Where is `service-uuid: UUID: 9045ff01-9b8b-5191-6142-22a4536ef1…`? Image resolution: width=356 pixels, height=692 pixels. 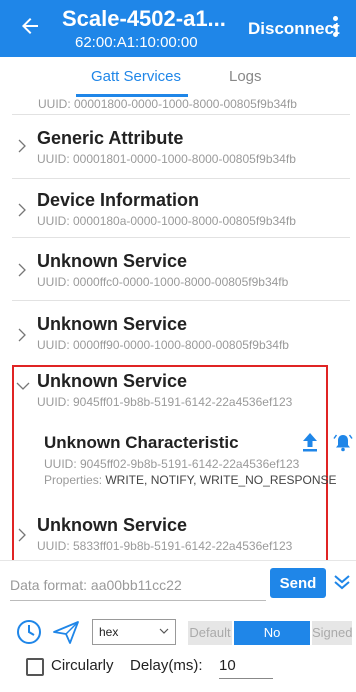 service-uuid: UUID: 9045ff01-9b8b-5191-6142-22a4536ef1… is located at coordinates (165, 402).